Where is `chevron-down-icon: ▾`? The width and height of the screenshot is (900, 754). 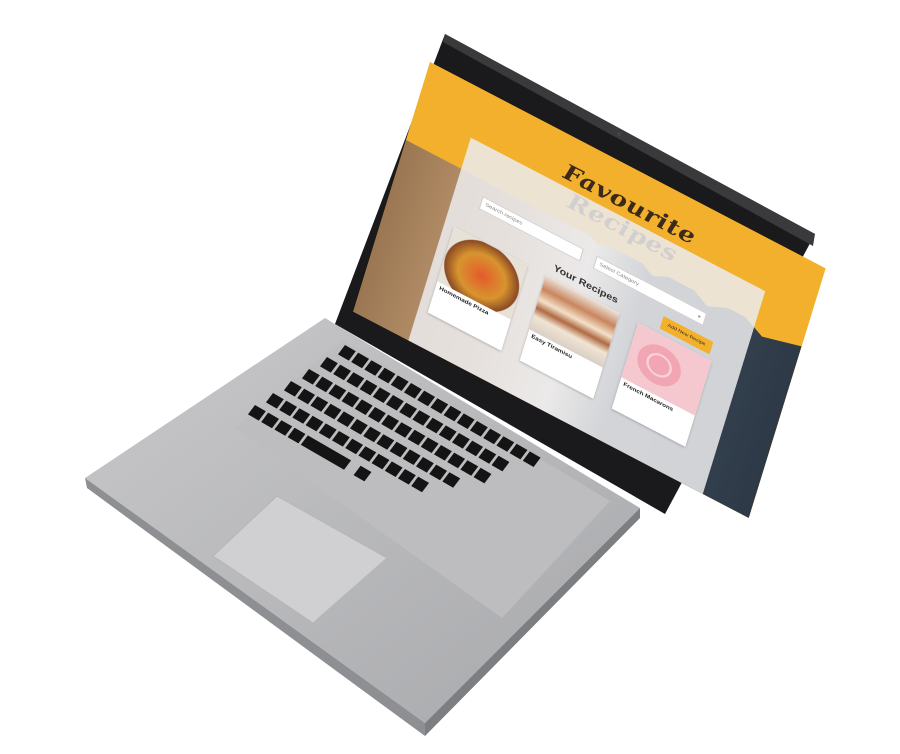
chevron-down-icon: ▾ is located at coordinates (699, 316).